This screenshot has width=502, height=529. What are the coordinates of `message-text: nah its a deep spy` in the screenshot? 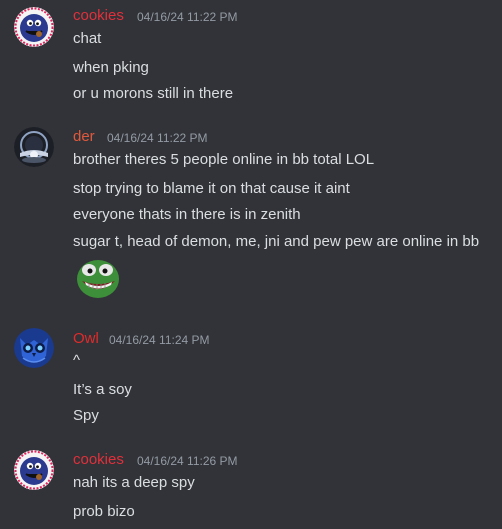 It's located at (134, 482).